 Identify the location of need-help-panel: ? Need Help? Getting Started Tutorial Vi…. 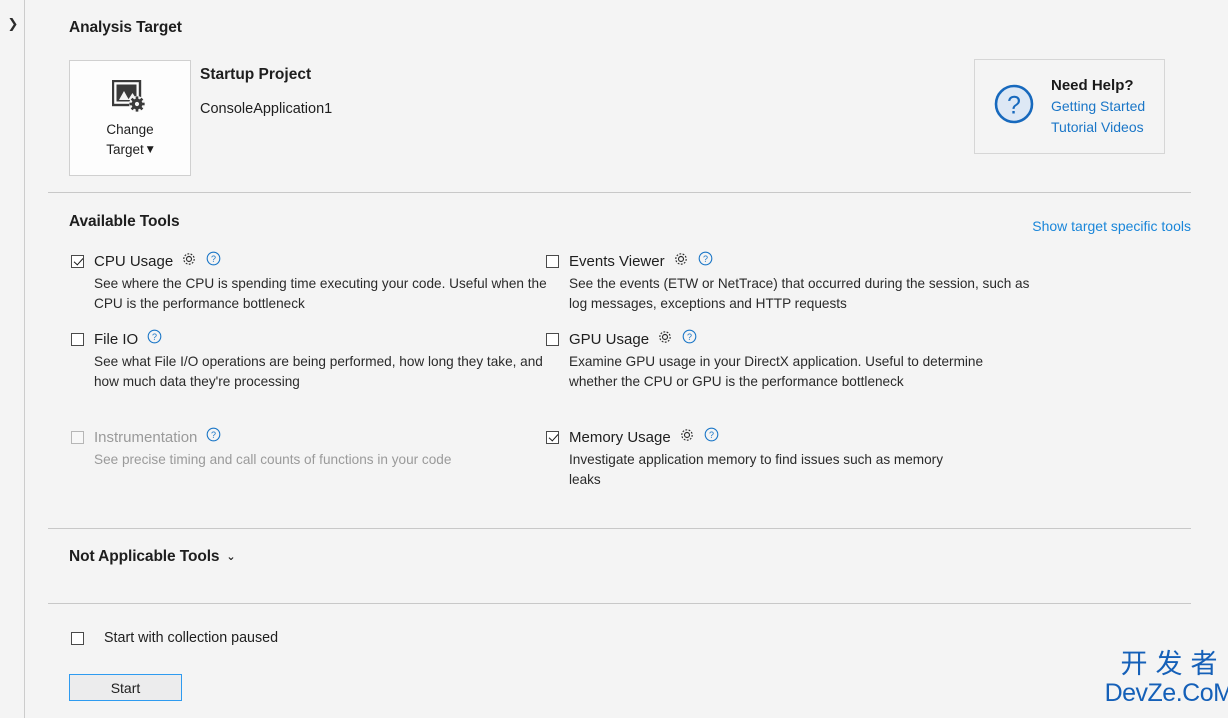
(1069, 106).